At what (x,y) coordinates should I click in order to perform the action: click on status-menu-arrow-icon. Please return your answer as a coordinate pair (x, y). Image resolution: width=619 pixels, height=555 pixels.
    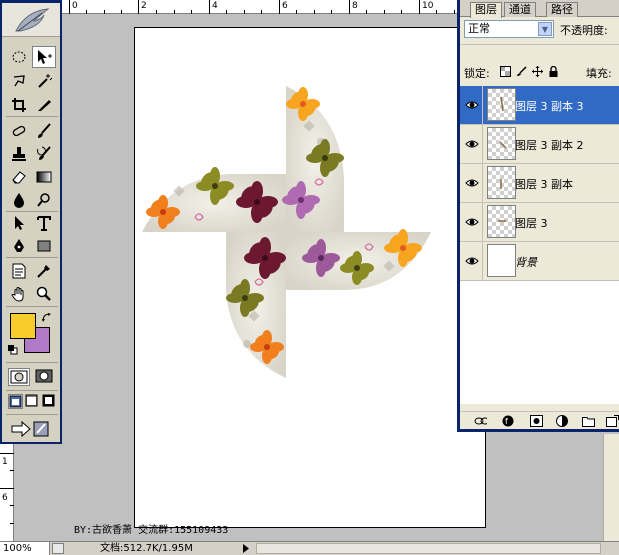
    Looking at the image, I should click on (245, 548).